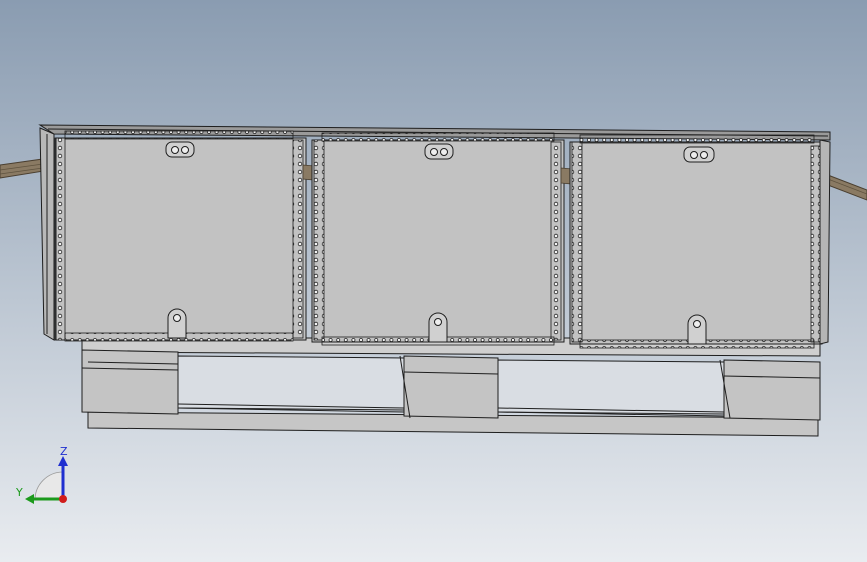 The height and width of the screenshot is (562, 867). Describe the element at coordinates (438, 137) in the screenshot. I see `crate-2-frame-top` at that location.